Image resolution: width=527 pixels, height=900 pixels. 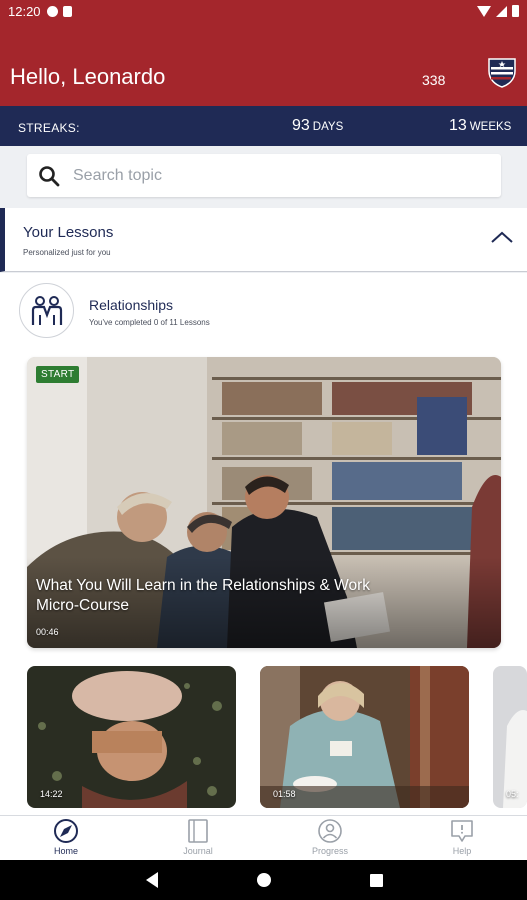 I want to click on shield-logo-icon, so click(x=502, y=72).